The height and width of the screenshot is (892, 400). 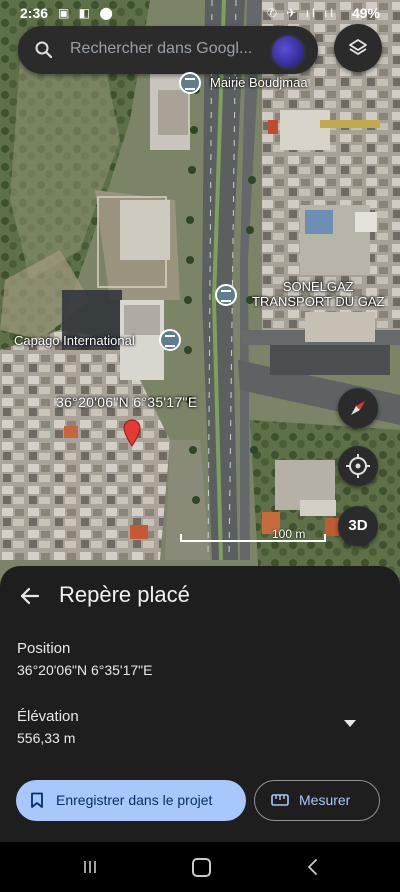 What do you see at coordinates (48, 716) in the screenshot?
I see `elevation-label: Élévation` at bounding box center [48, 716].